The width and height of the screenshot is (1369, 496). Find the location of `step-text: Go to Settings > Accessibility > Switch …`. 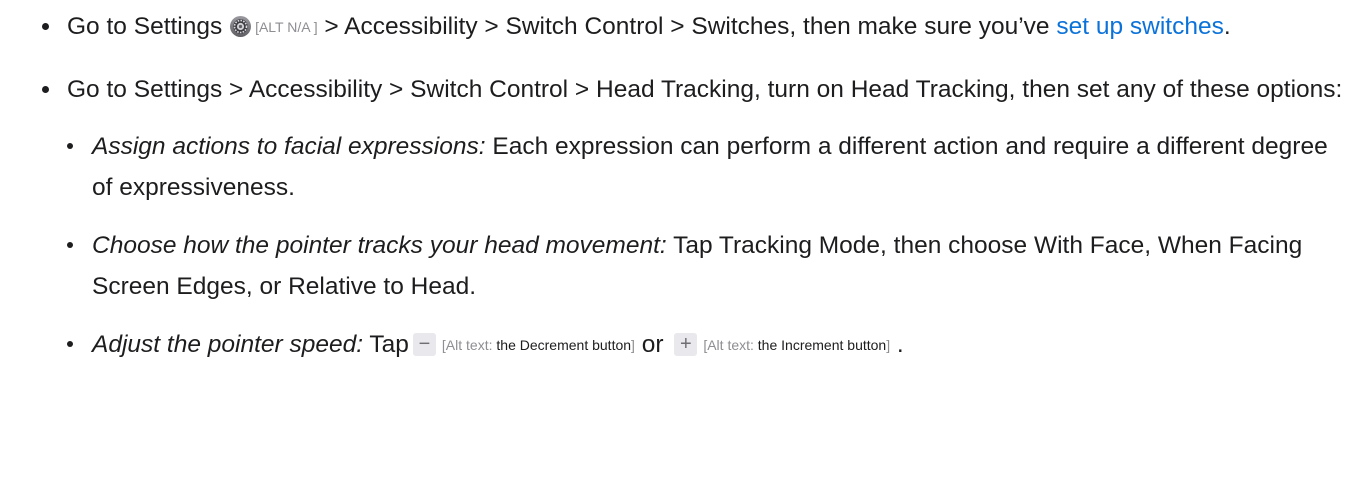

step-text: Go to Settings > Accessibility > Switch … is located at coordinates (705, 89).